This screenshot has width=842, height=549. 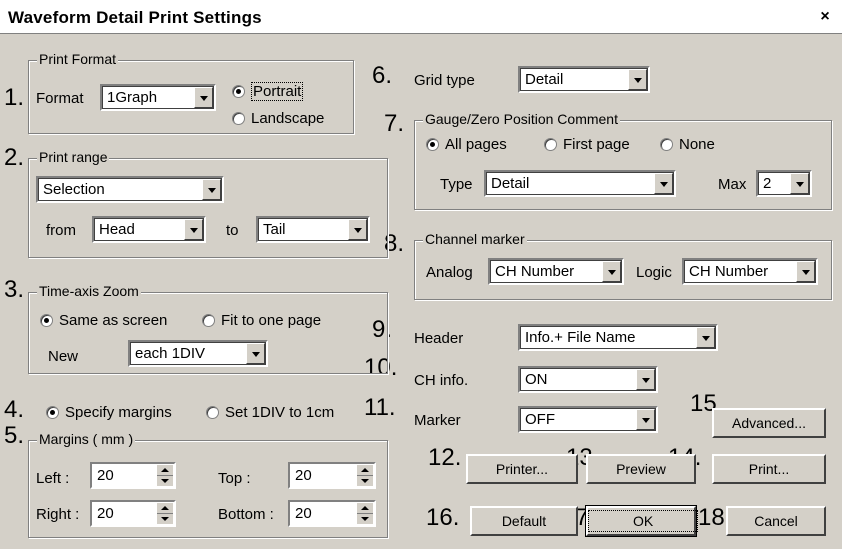 What do you see at coordinates (14, 289) in the screenshot?
I see `marker-3: 3.` at bounding box center [14, 289].